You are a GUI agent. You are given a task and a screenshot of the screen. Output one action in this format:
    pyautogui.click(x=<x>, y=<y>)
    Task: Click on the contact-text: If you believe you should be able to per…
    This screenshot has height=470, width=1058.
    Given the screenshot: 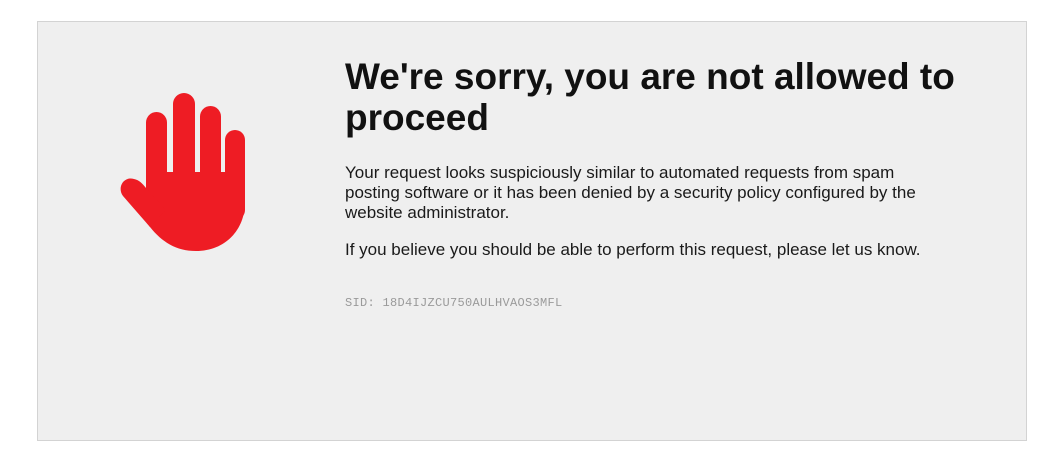 What is the action you would take?
    pyautogui.click(x=633, y=249)
    